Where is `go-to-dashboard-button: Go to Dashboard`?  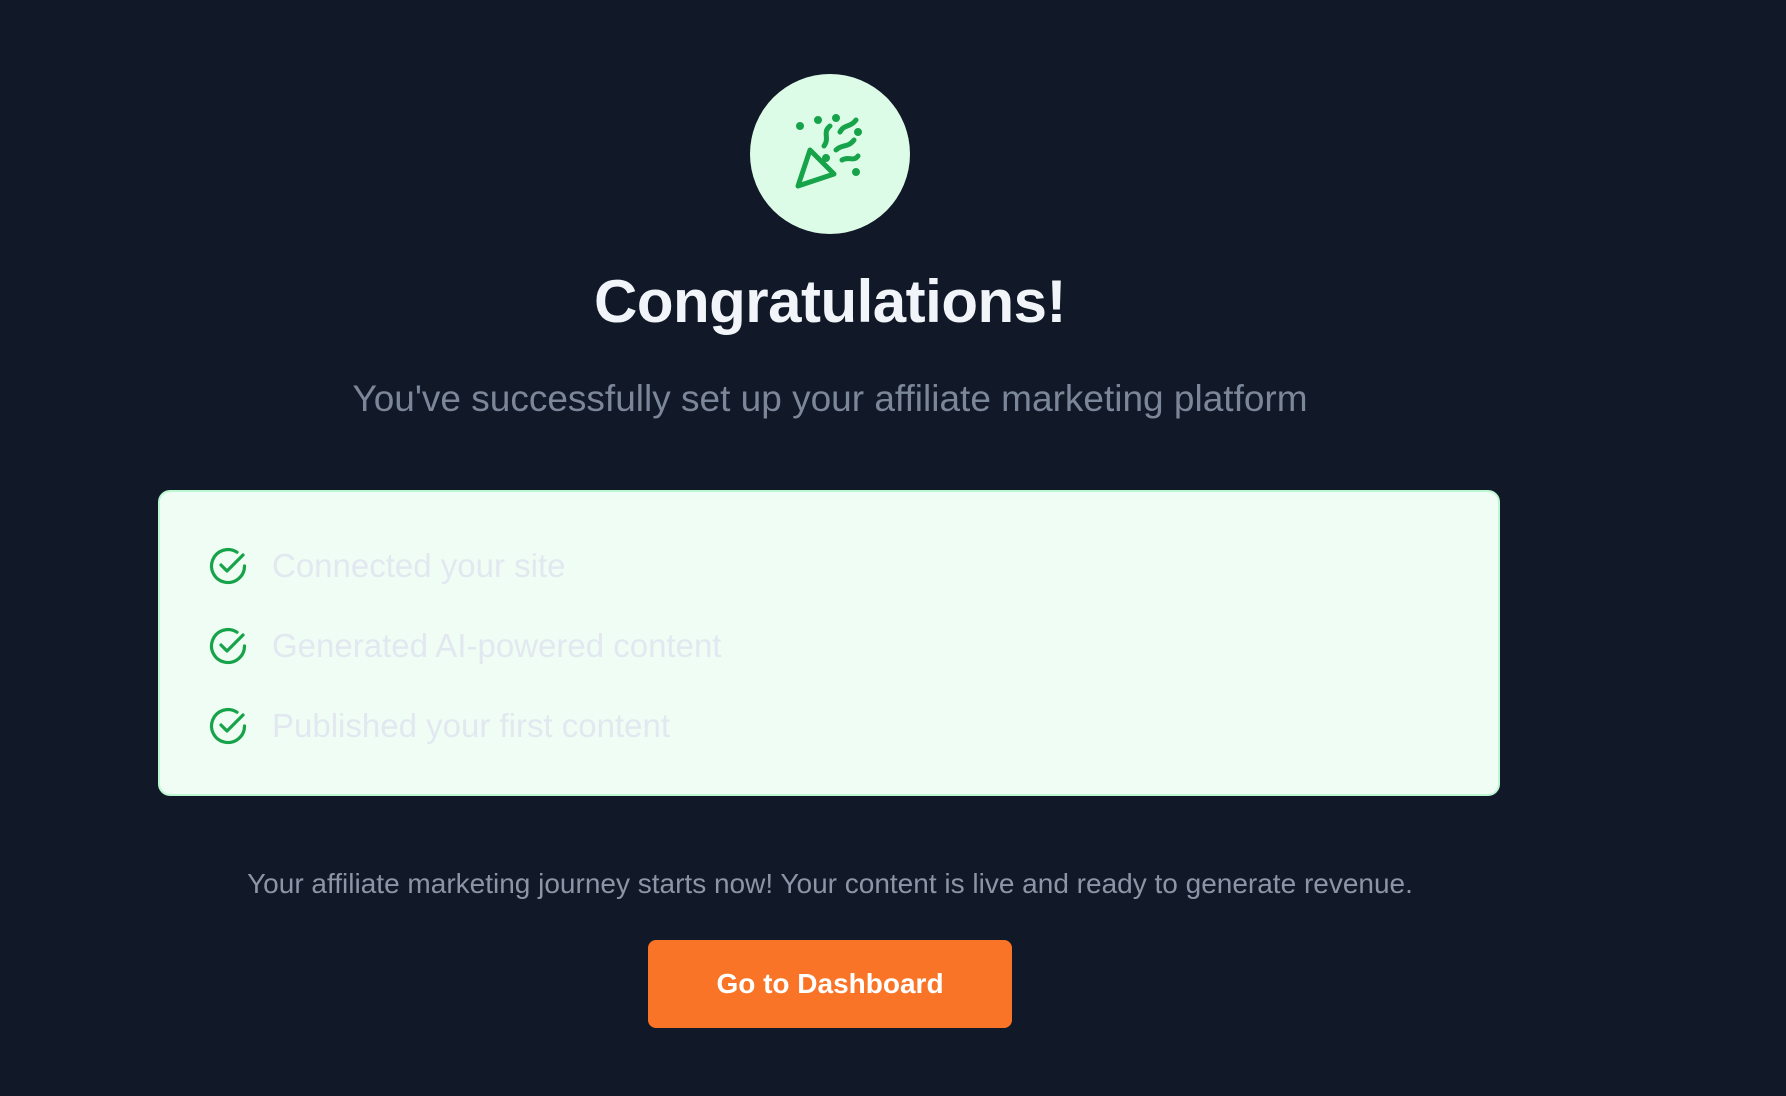 go-to-dashboard-button: Go to Dashboard is located at coordinates (830, 984).